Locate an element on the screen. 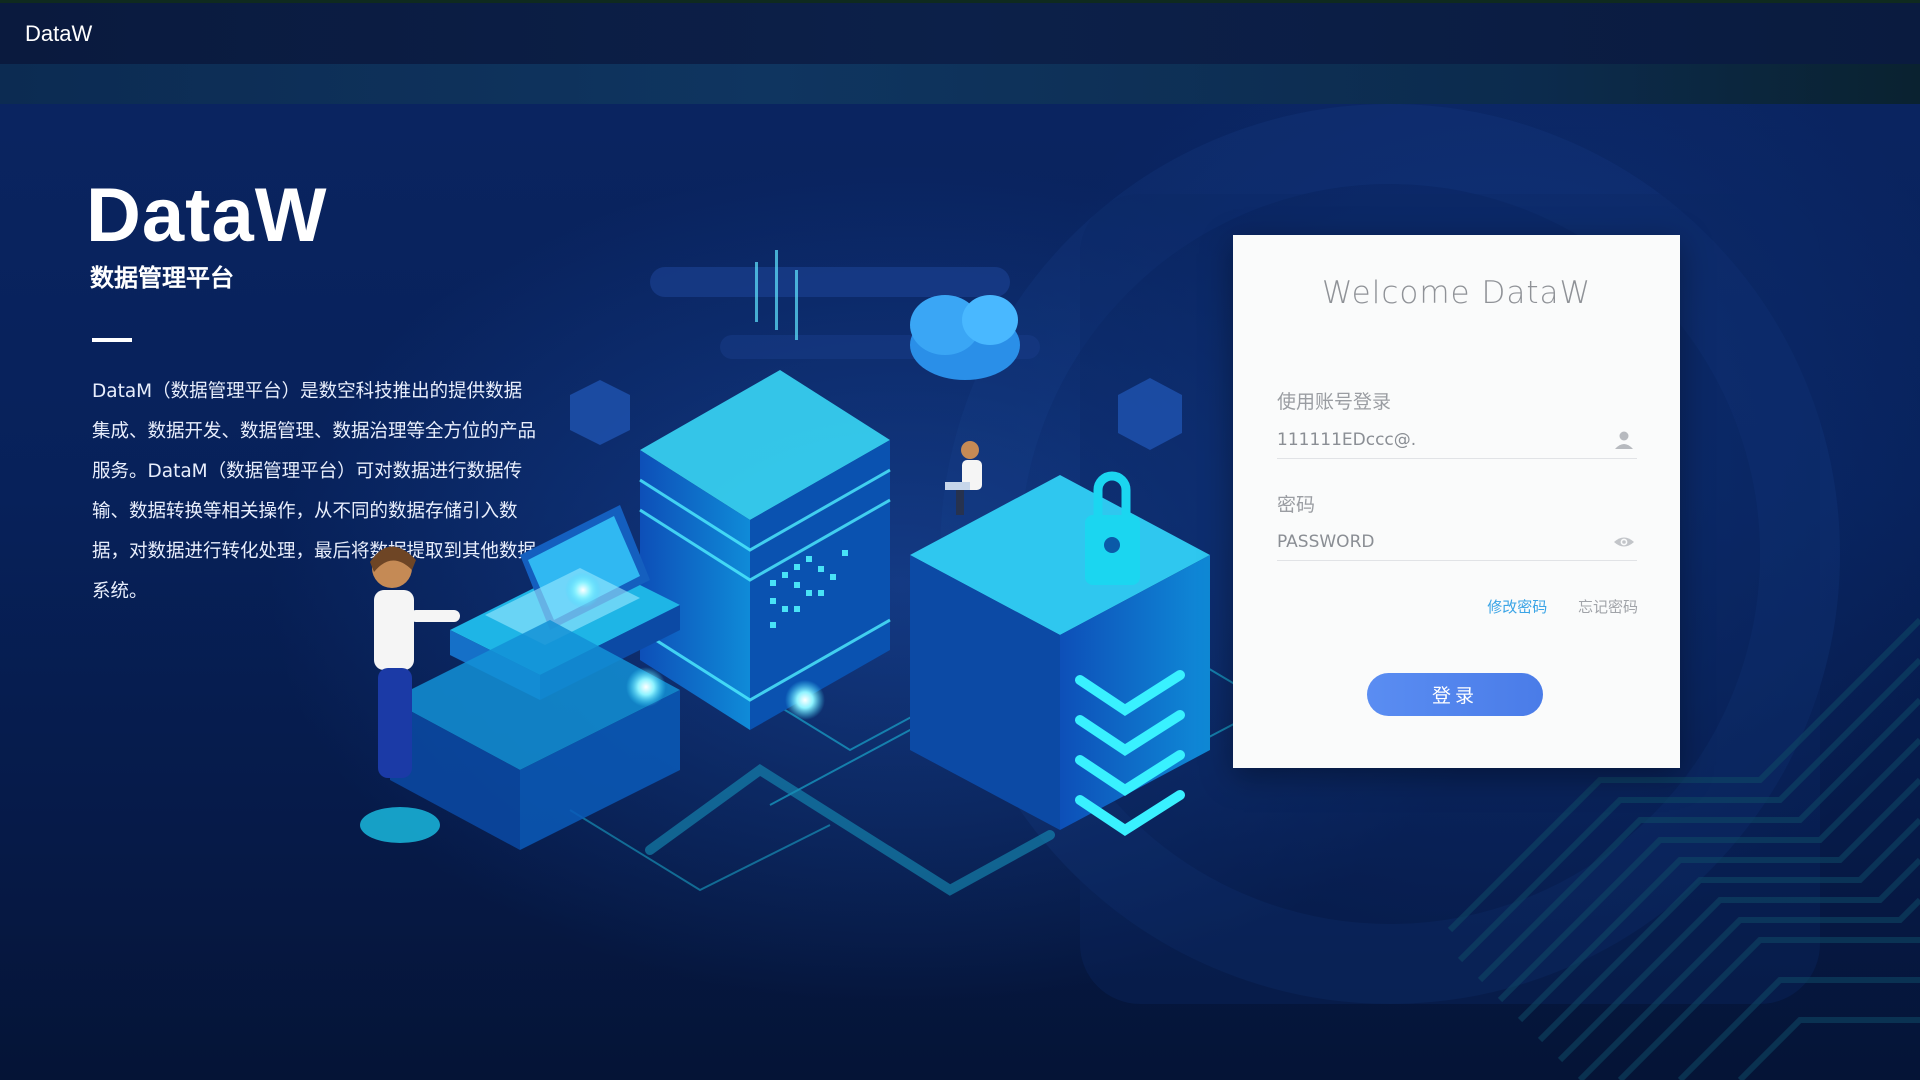  person-right is located at coordinates (963, 478).